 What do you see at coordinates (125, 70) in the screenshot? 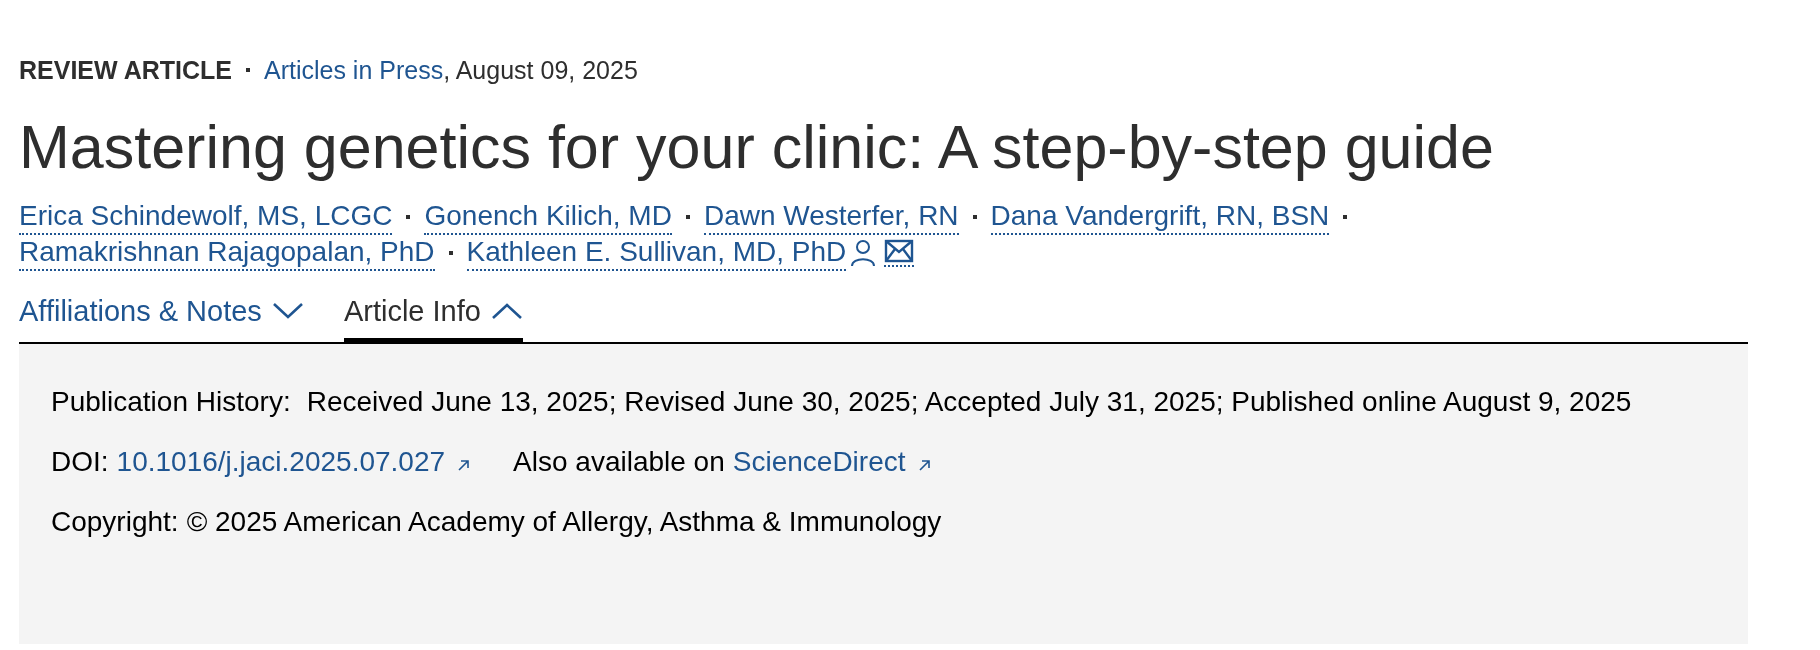
I see `article-type: REVIEW ARTICLE` at bounding box center [125, 70].